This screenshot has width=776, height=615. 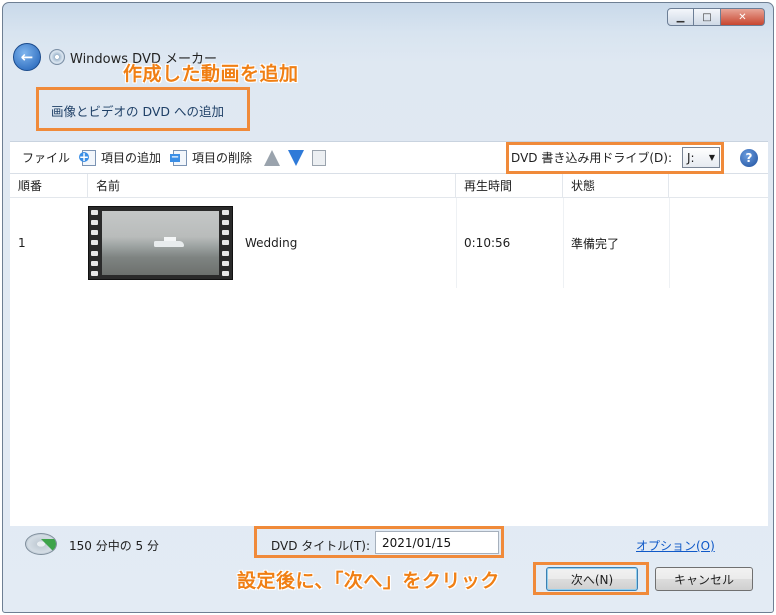 I want to click on film-sprocket-right, so click(x=226, y=243).